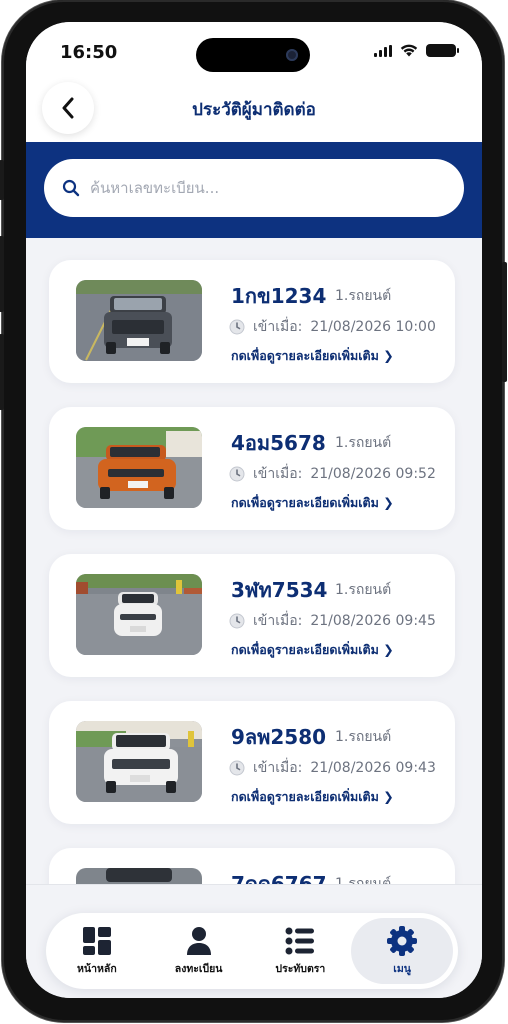 The height and width of the screenshot is (1024, 508). I want to click on nav-label: ประทับตรา, so click(300, 968).